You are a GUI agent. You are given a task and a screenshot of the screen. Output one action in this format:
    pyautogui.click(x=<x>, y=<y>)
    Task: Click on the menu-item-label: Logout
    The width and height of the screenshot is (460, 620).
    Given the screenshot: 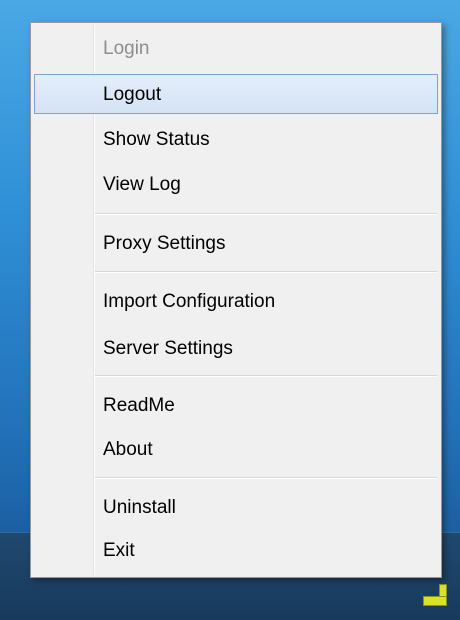 What is the action you would take?
    pyautogui.click(x=132, y=94)
    